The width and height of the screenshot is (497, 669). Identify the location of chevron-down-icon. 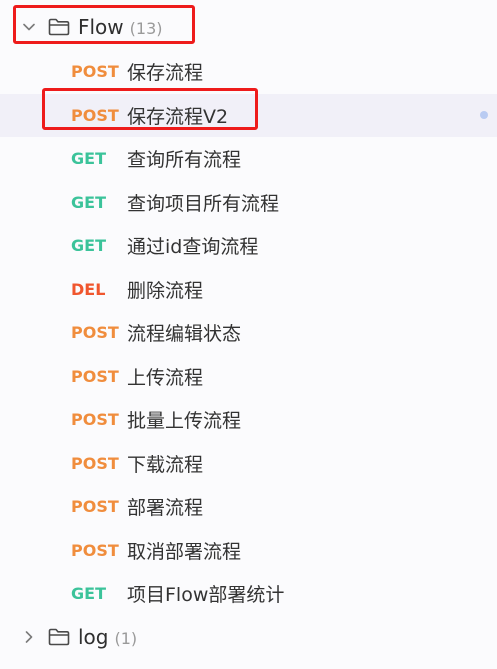
(29, 27).